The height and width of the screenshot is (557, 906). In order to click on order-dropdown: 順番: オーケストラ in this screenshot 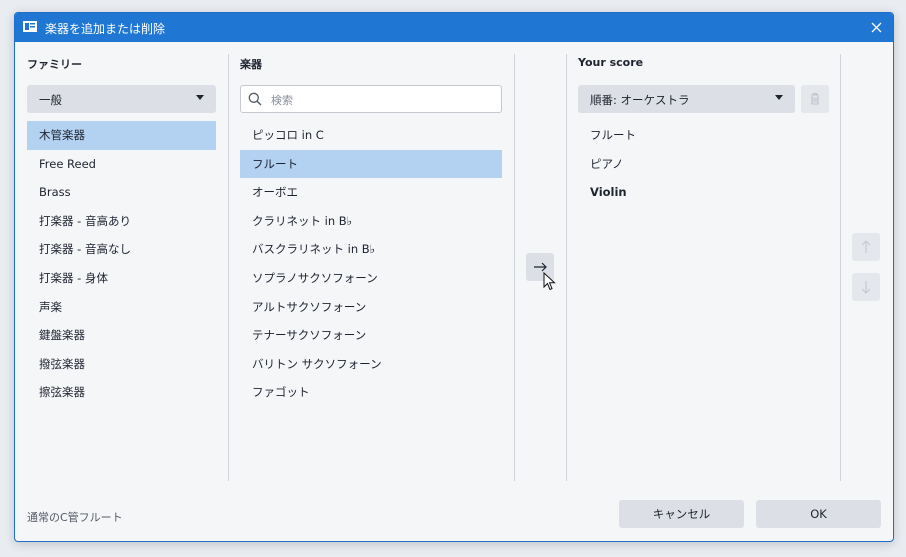, I will do `click(686, 99)`.